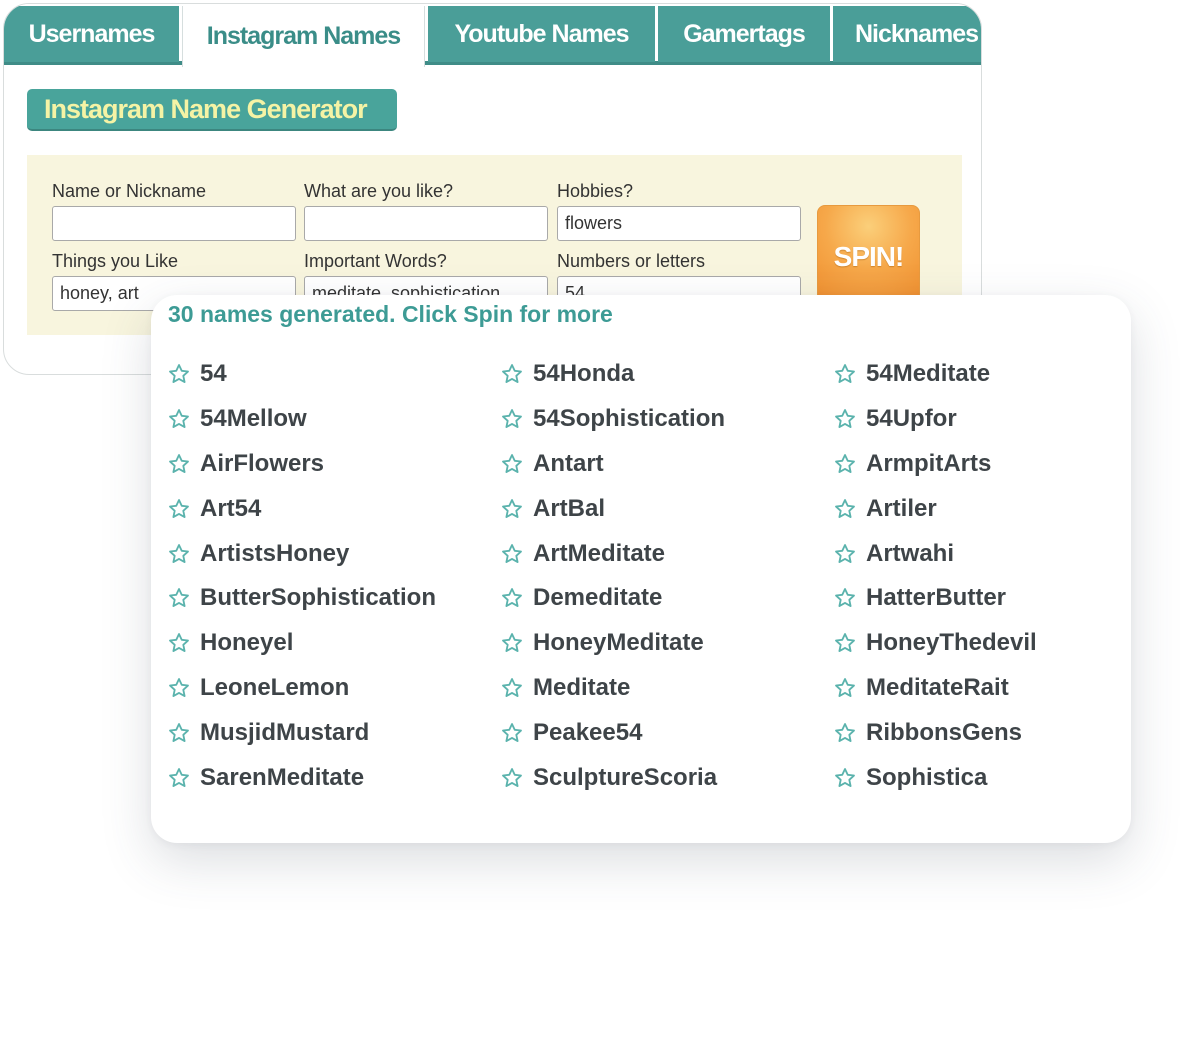 Image resolution: width=1200 pixels, height=1041 pixels. Describe the element at coordinates (927, 777) in the screenshot. I see `name-text: Sophistica` at that location.